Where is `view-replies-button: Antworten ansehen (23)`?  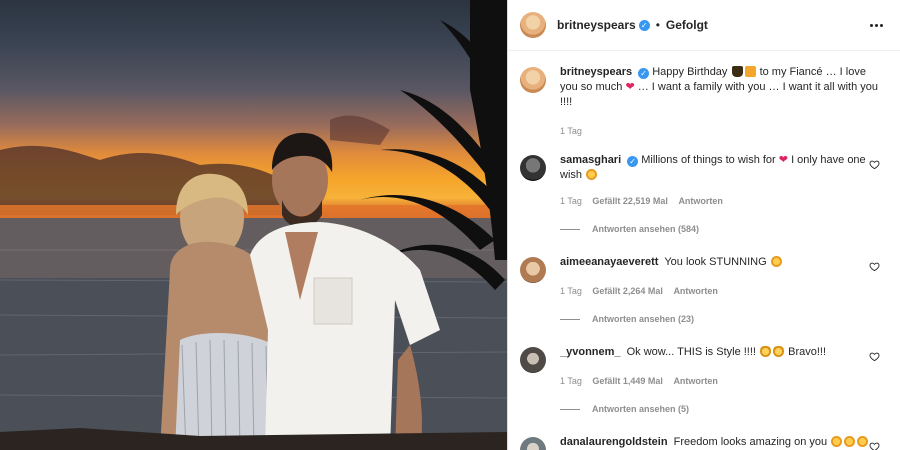 view-replies-button: Antworten ansehen (23) is located at coordinates (720, 319).